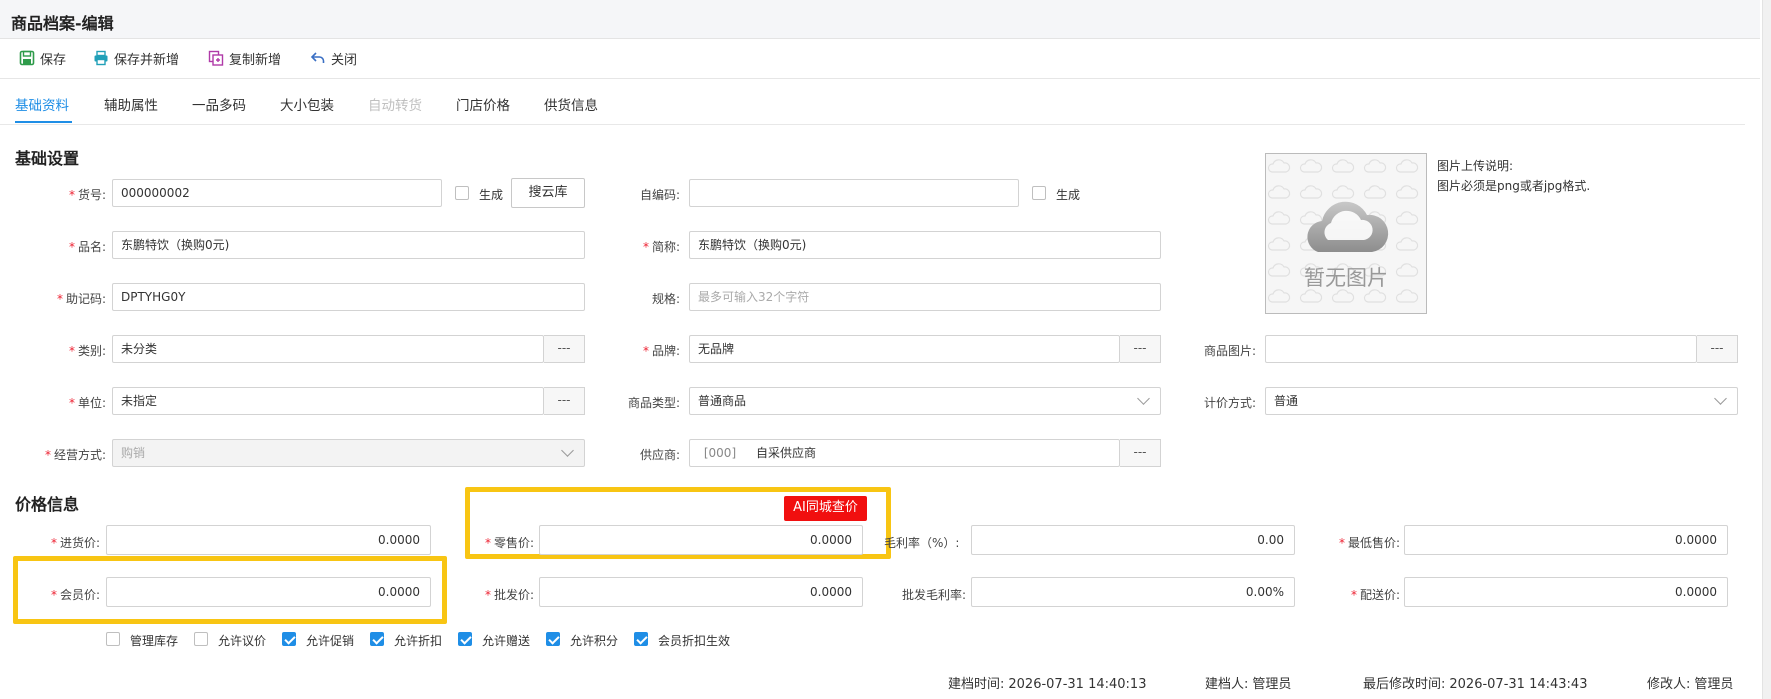 Image resolution: width=1771 pixels, height=699 pixels. I want to click on allow-gift-checkbox, so click(465, 639).